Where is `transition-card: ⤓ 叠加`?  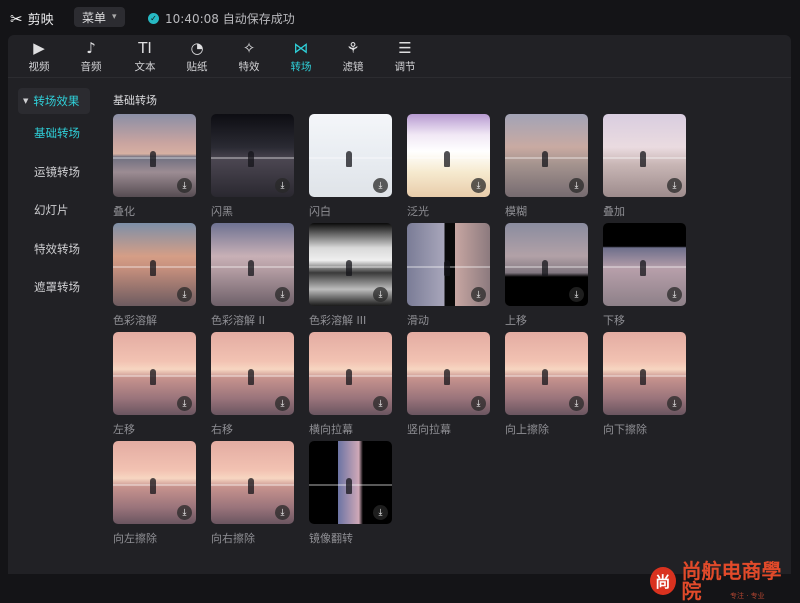
transition-card: ⤓ 叠加 is located at coordinates (644, 166).